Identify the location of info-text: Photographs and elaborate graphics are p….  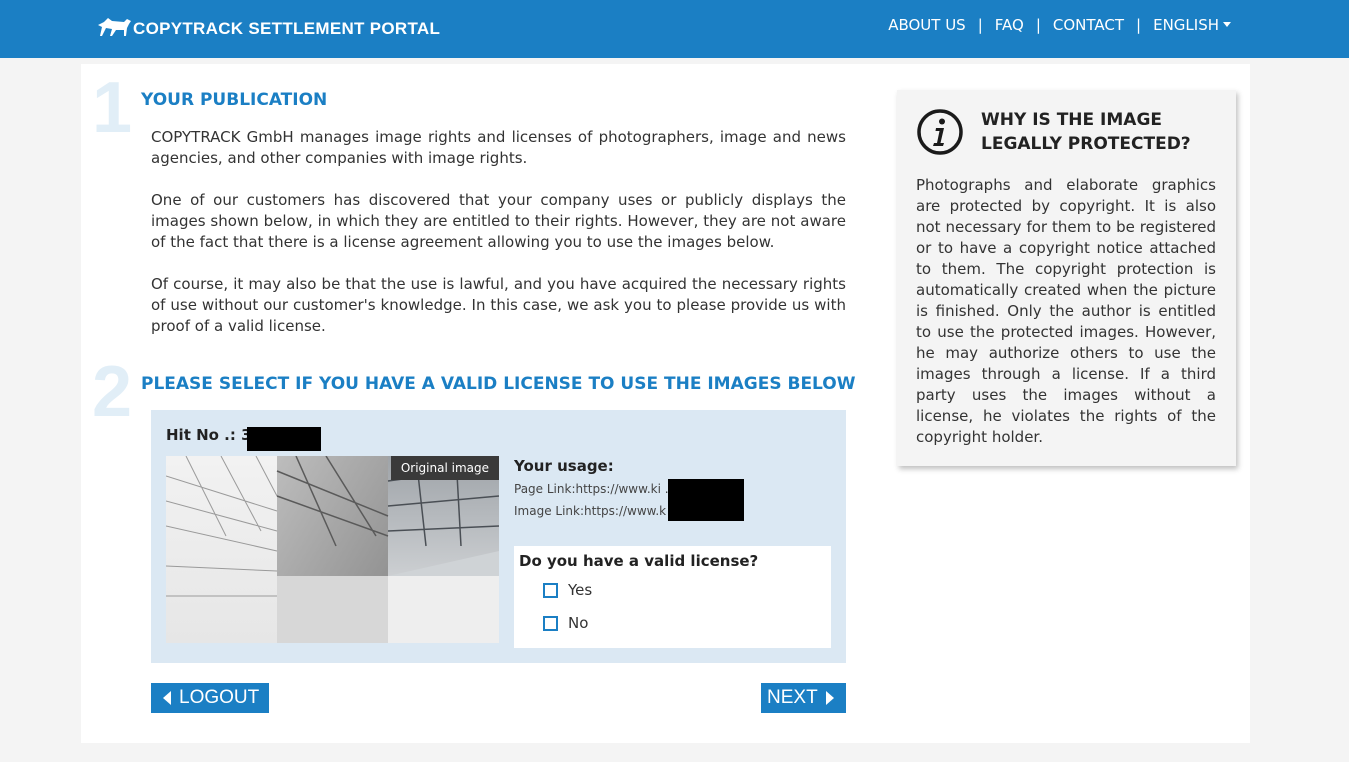
(1066, 311).